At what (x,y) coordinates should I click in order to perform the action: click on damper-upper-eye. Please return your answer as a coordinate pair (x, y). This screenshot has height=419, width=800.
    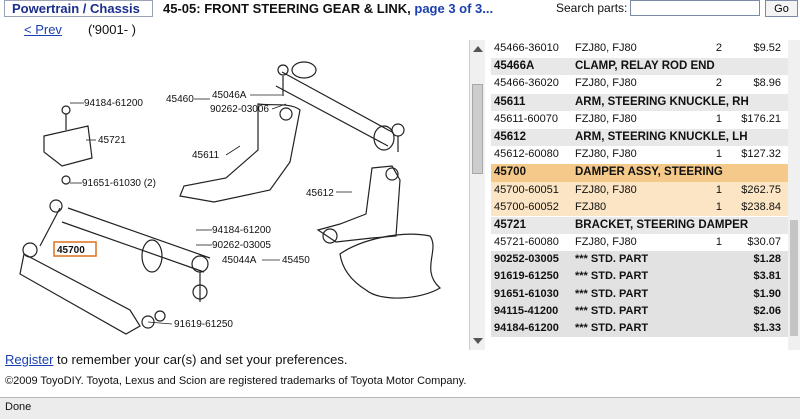
    Looking at the image, I should click on (56, 206).